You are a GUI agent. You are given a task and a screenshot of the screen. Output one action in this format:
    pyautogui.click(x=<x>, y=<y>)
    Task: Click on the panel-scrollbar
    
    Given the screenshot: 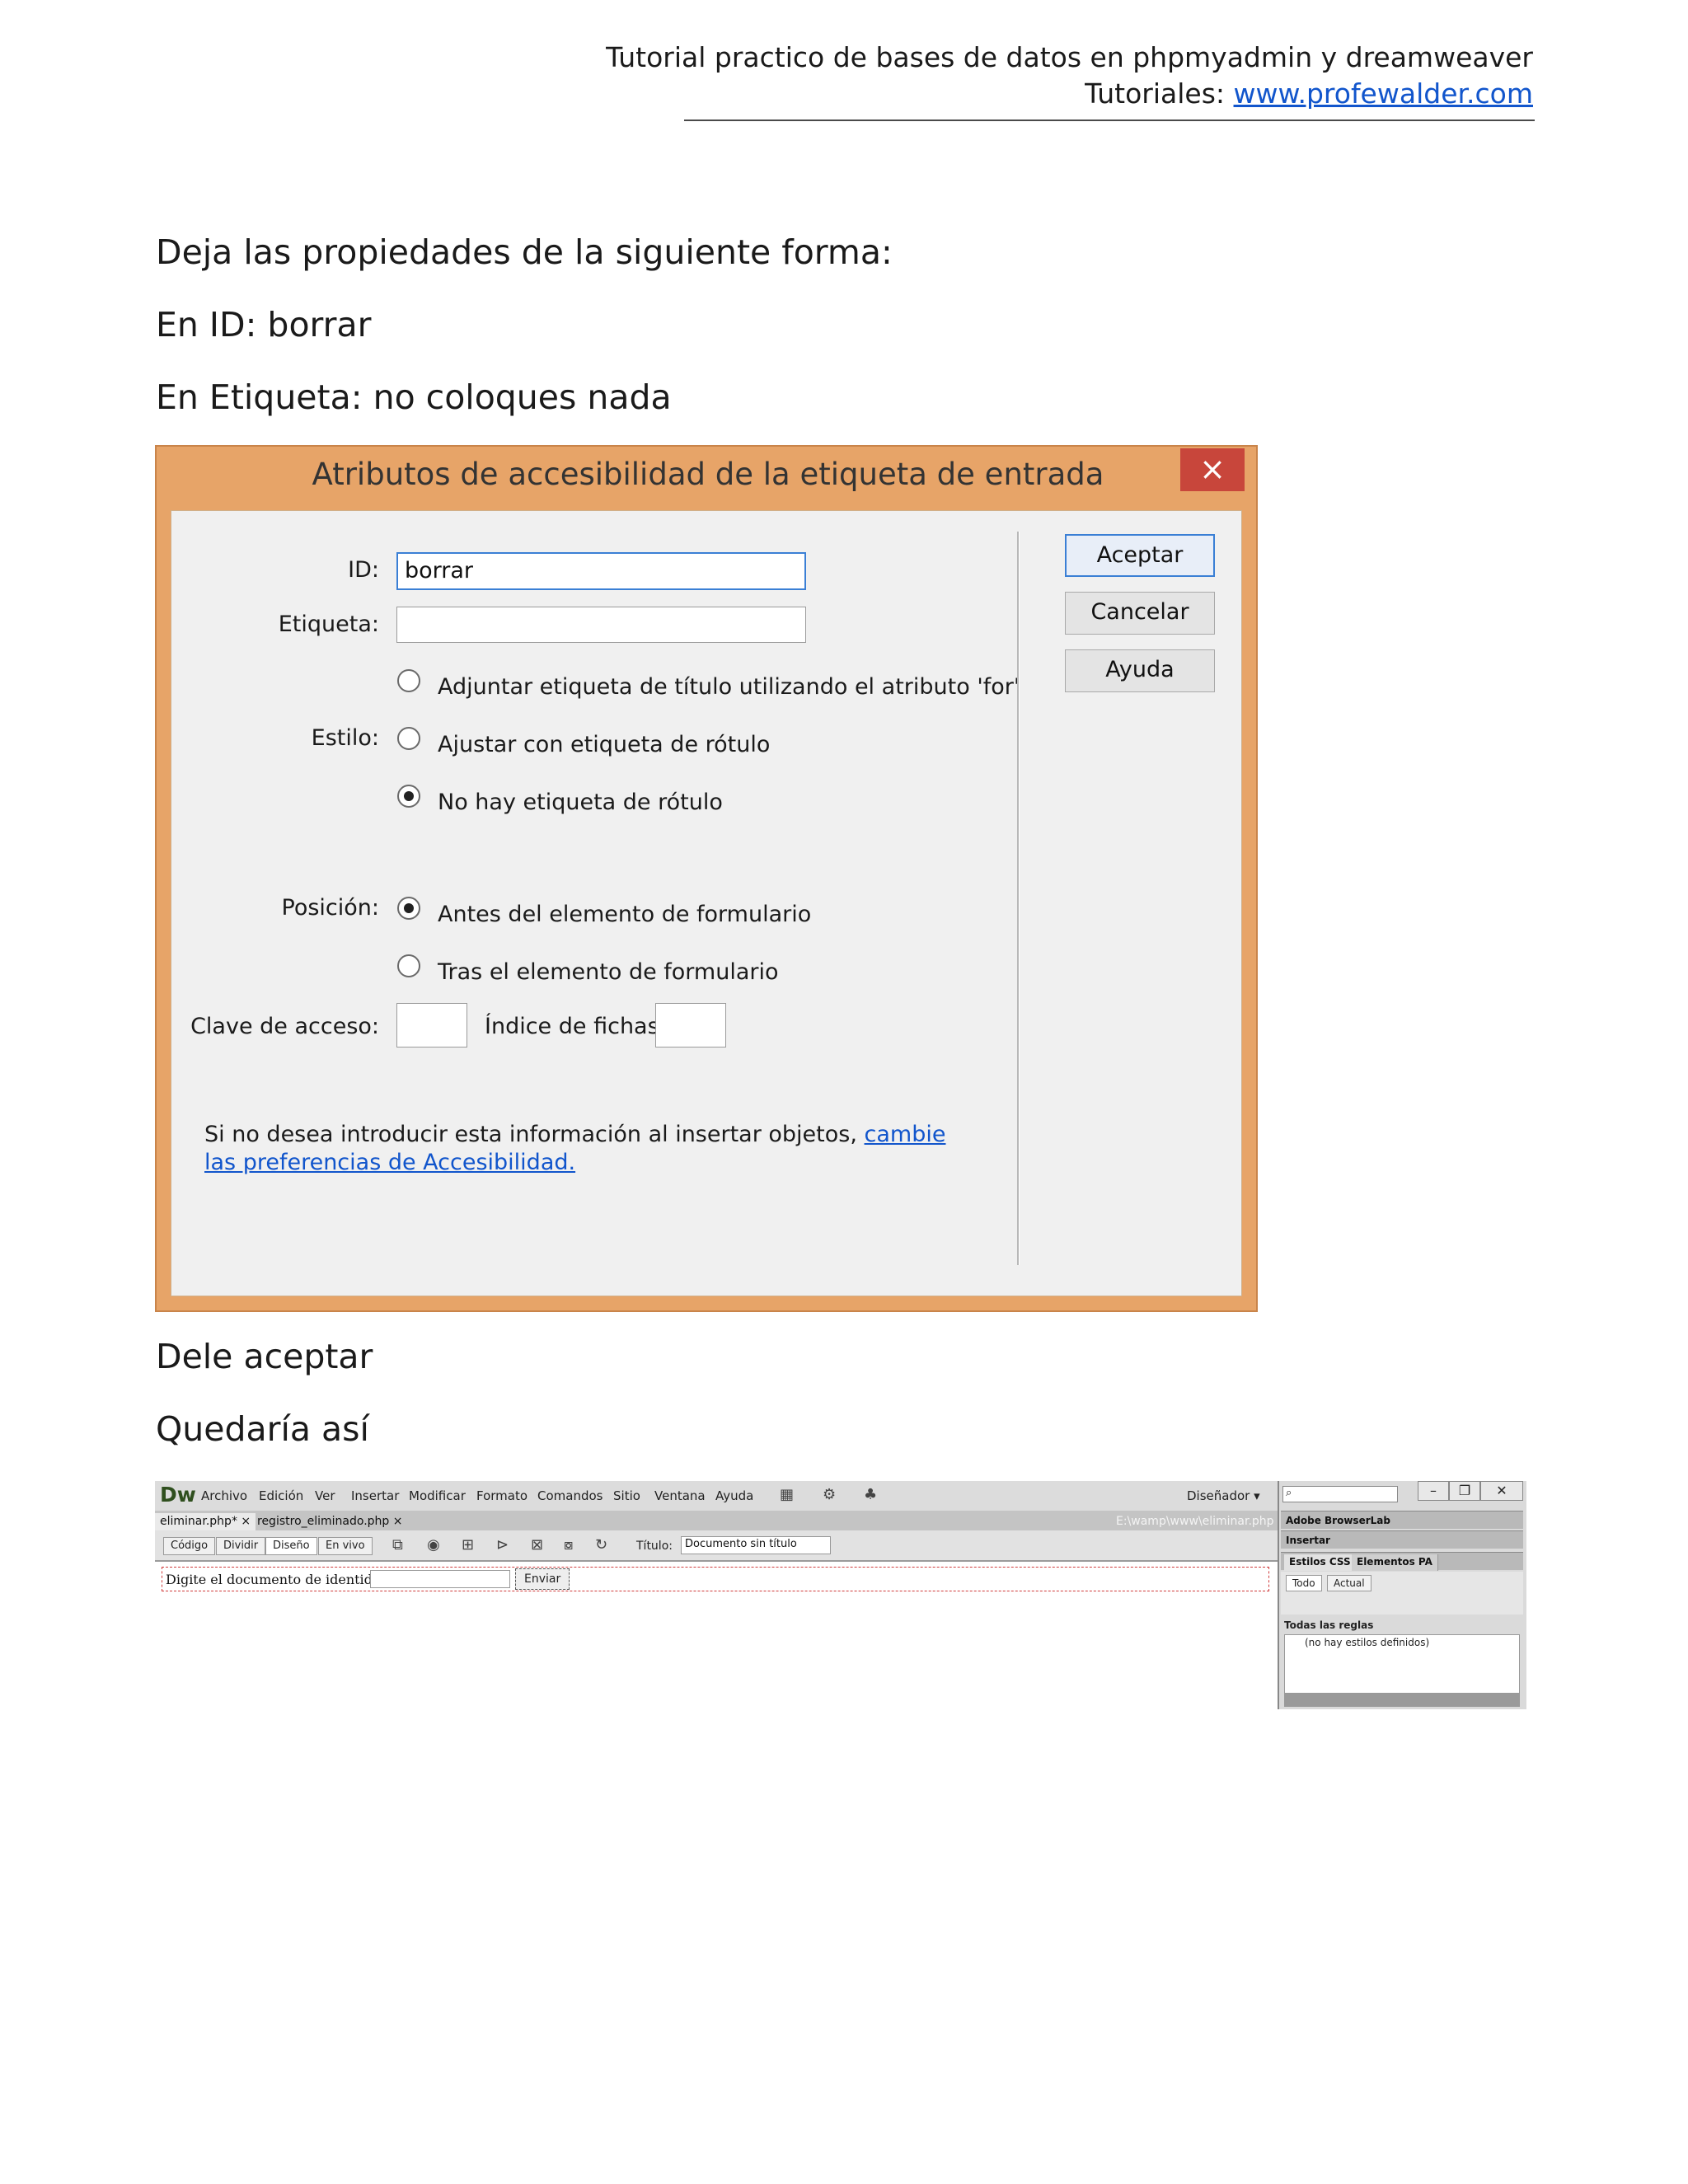 What is the action you would take?
    pyautogui.click(x=1402, y=1700)
    